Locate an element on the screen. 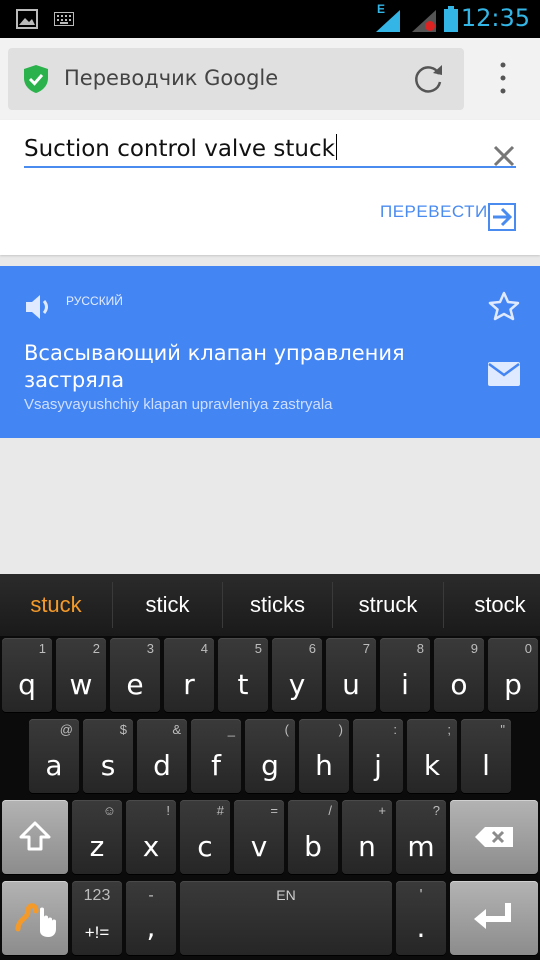 This screenshot has width=540, height=960. source-text-card: Suction control valve stuck ПЕРЕВЕСТИ is located at coordinates (270, 187).